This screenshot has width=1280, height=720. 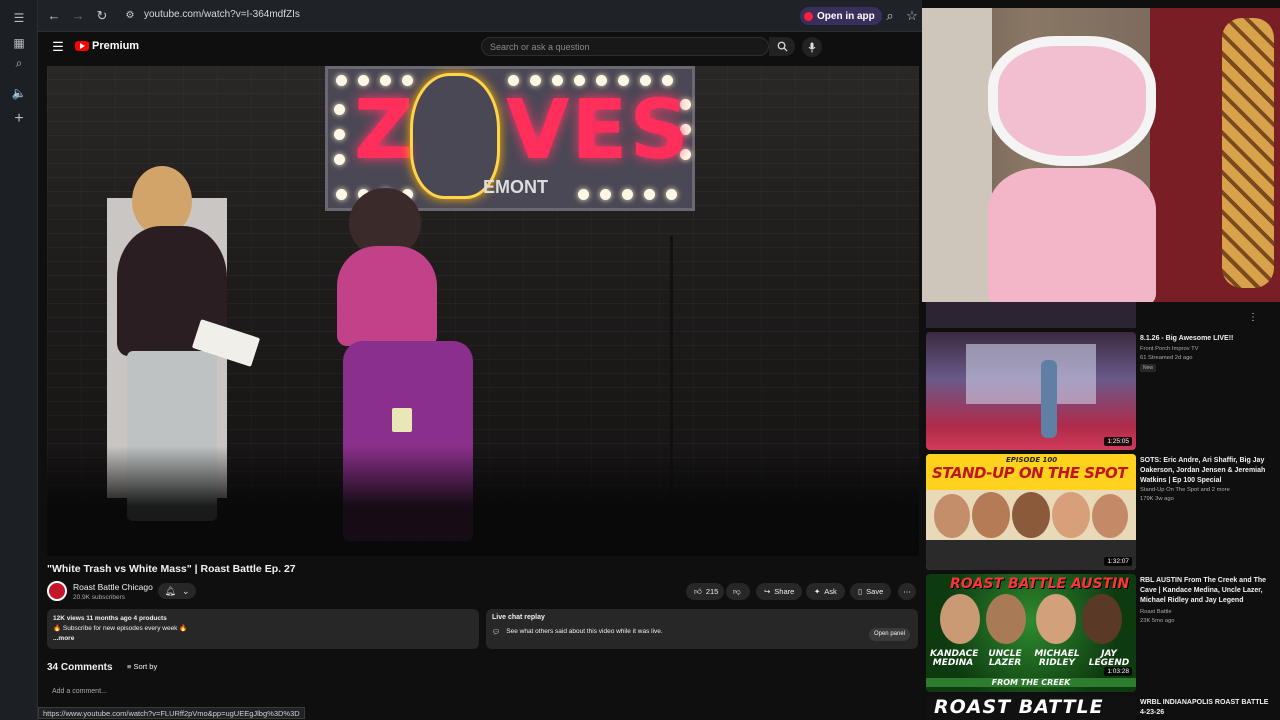 I want to click on sort-by-button: ≡ Sort by, so click(x=142, y=666).